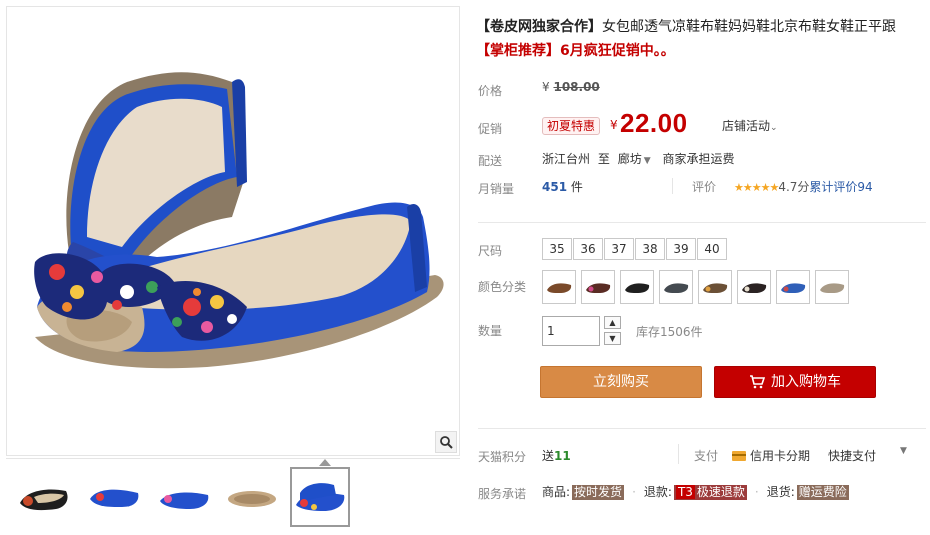 The width and height of the screenshot is (930, 535). Describe the element at coordinates (634, 159) in the screenshot. I see `destination-select: 廊坊 ▼` at that location.